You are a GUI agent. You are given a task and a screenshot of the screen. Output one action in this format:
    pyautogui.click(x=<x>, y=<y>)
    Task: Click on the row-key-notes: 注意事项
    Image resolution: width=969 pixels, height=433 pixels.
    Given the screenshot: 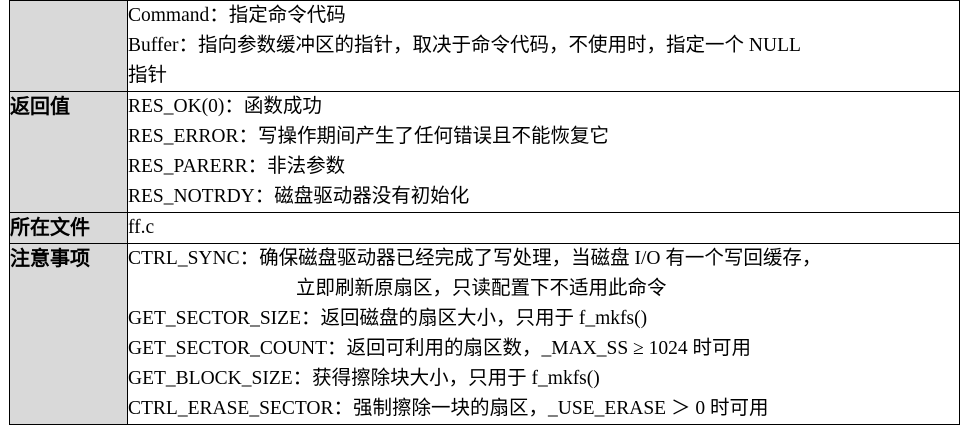 What is the action you would take?
    pyautogui.click(x=68, y=334)
    